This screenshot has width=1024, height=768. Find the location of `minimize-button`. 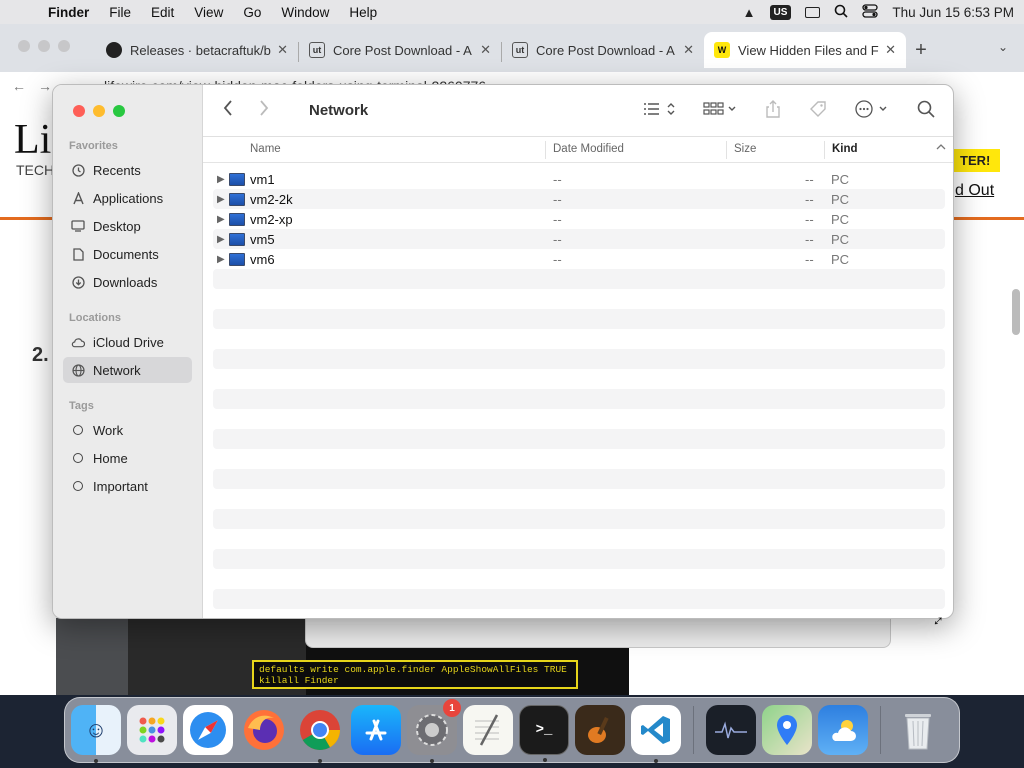

minimize-button is located at coordinates (99, 111).